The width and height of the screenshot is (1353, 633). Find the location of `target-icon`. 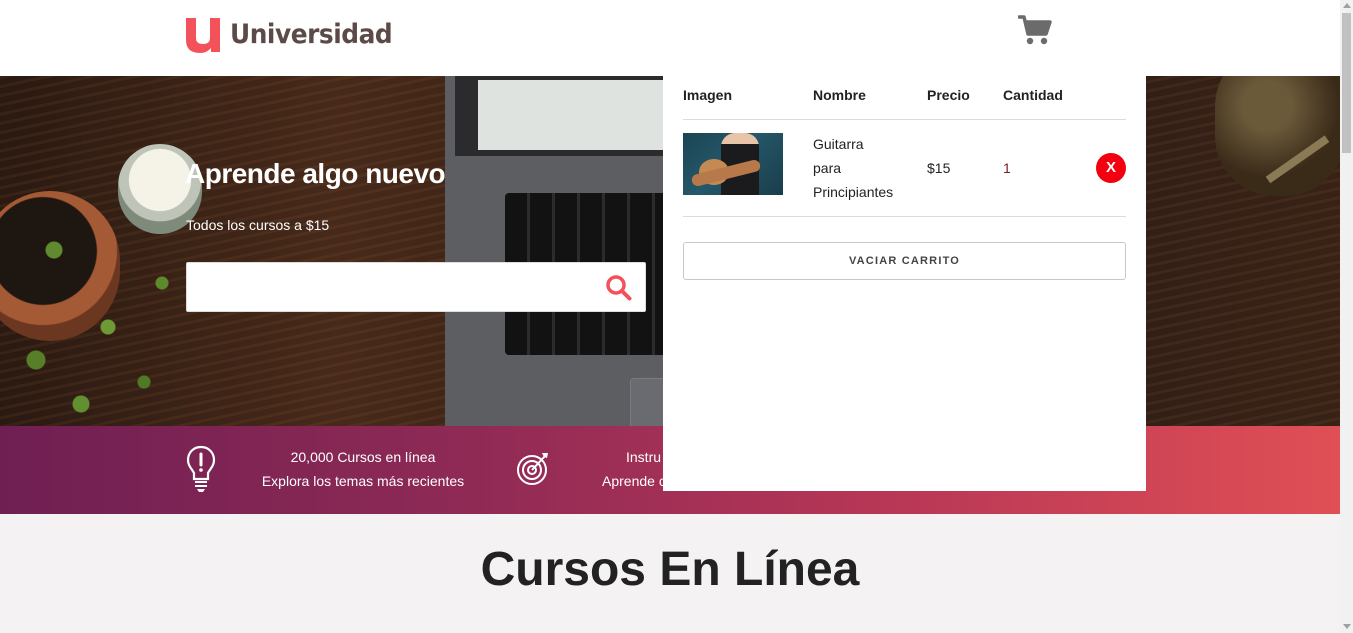

target-icon is located at coordinates (533, 468).